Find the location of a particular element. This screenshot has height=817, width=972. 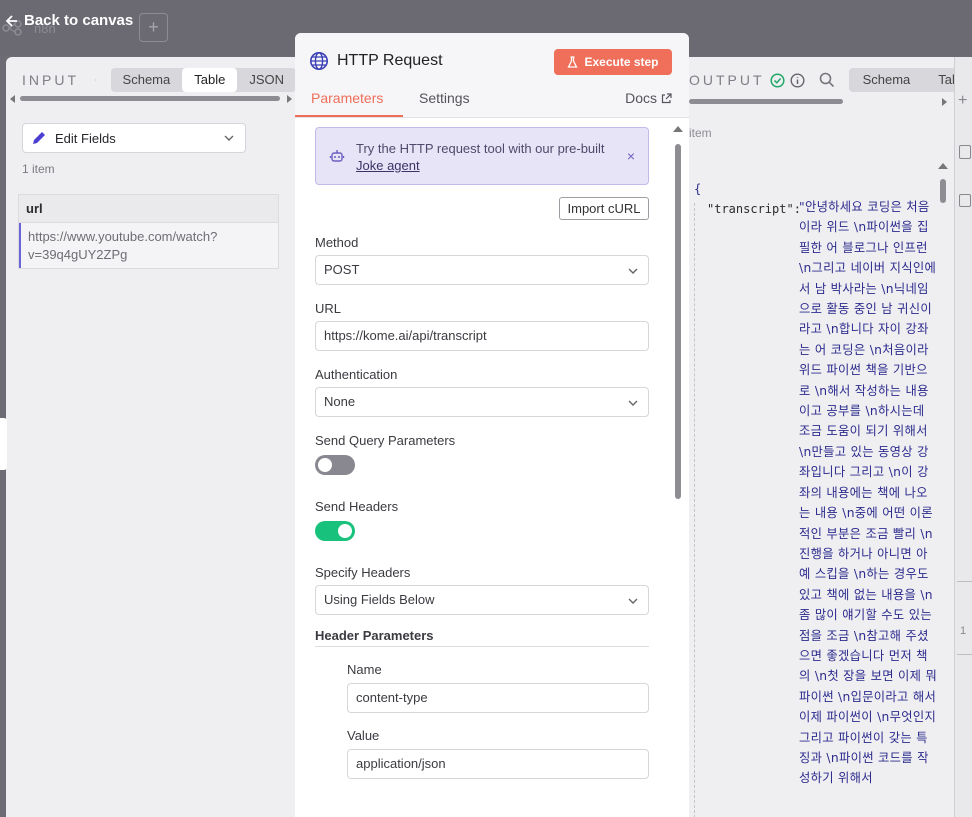

right-edge-strip: + 1 is located at coordinates (963, 437).